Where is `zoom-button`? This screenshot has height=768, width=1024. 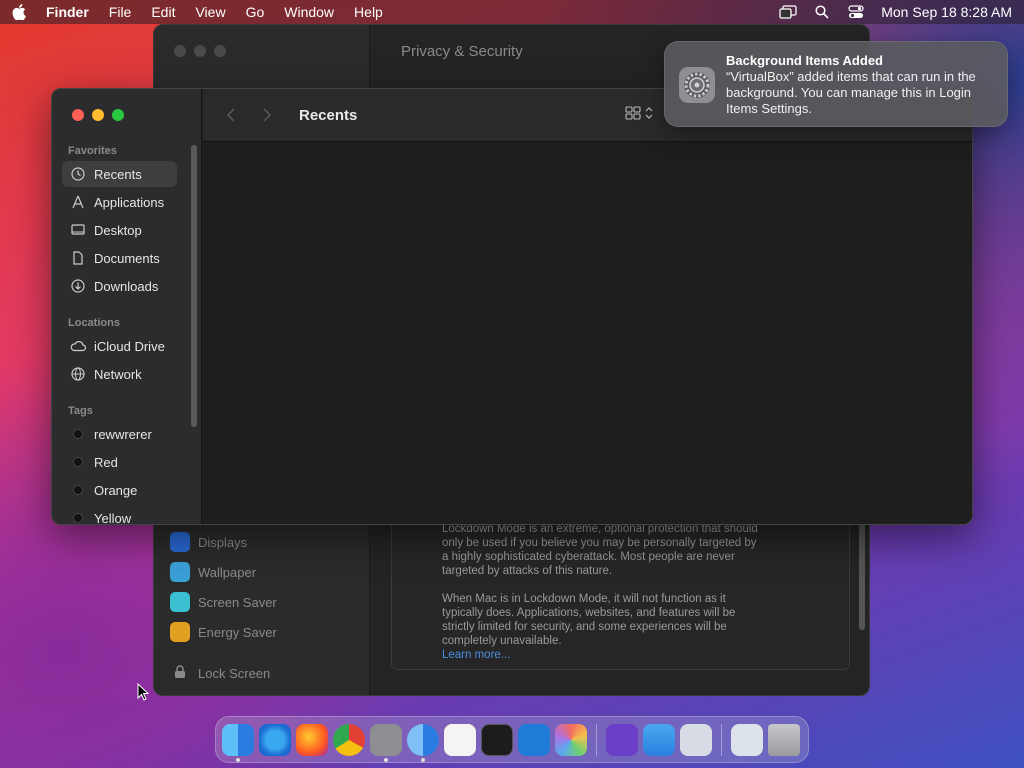 zoom-button is located at coordinates (118, 115).